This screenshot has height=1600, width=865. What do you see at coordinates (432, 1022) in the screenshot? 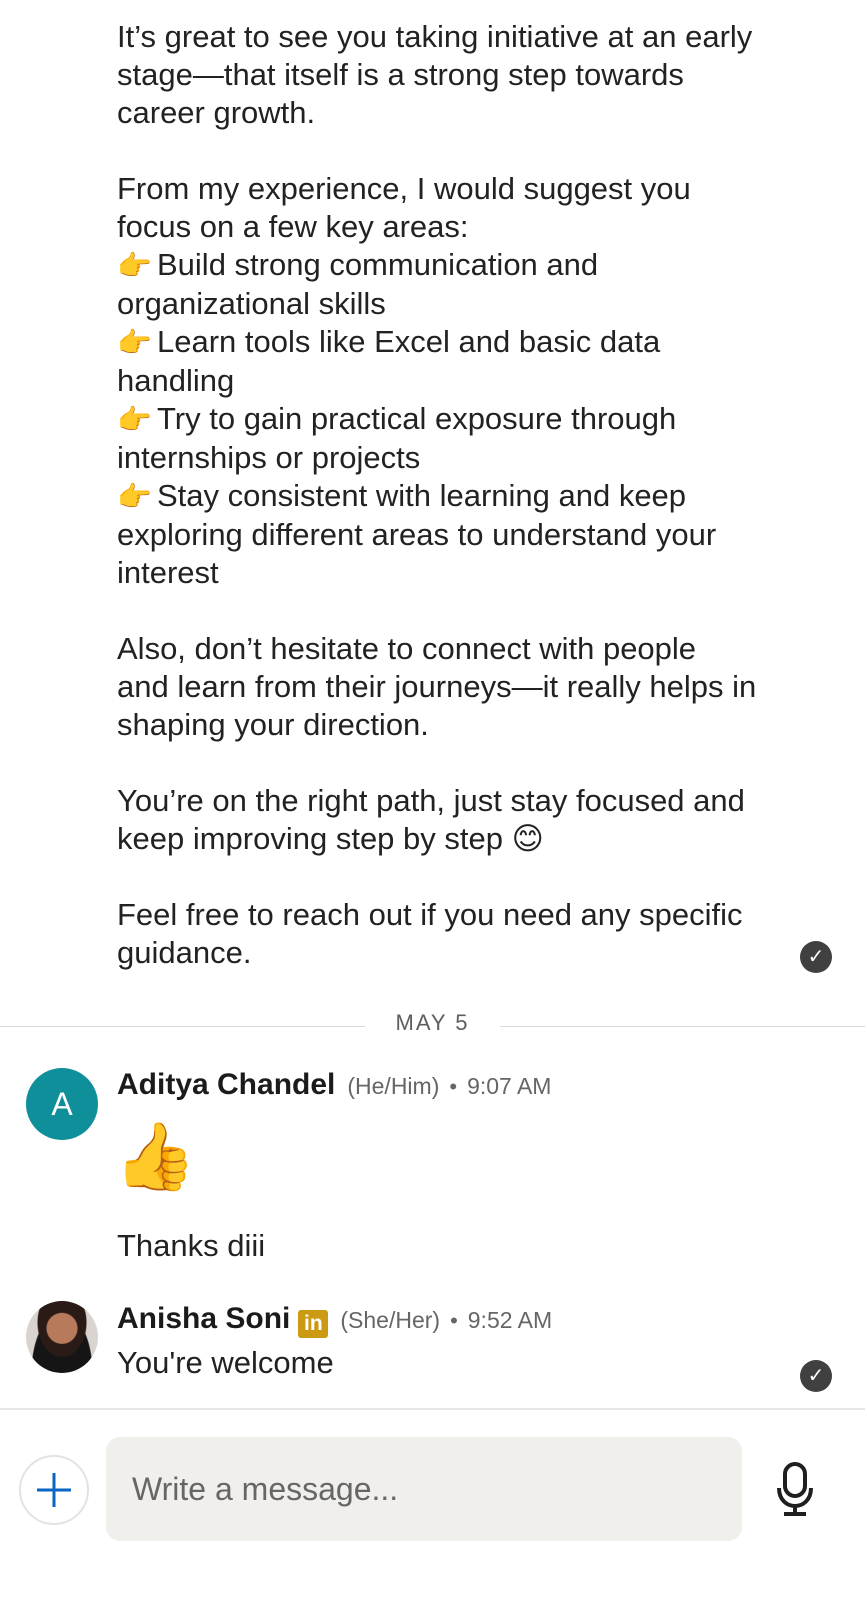
I see `date-label: MAY 5` at bounding box center [432, 1022].